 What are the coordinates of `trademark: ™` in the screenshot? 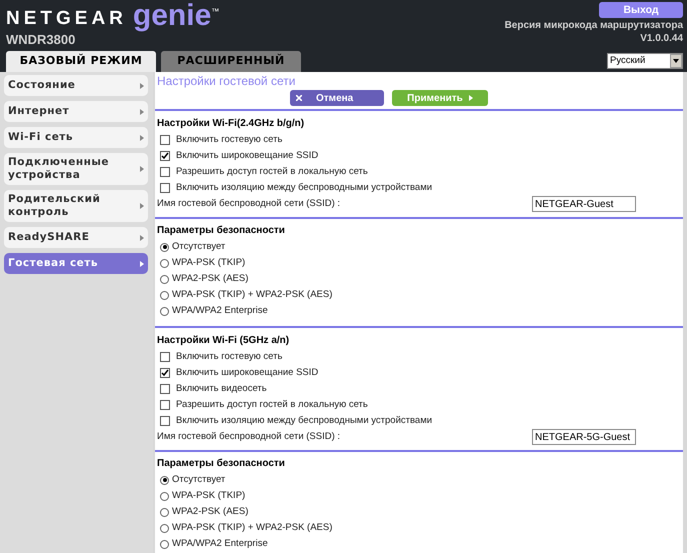 It's located at (215, 12).